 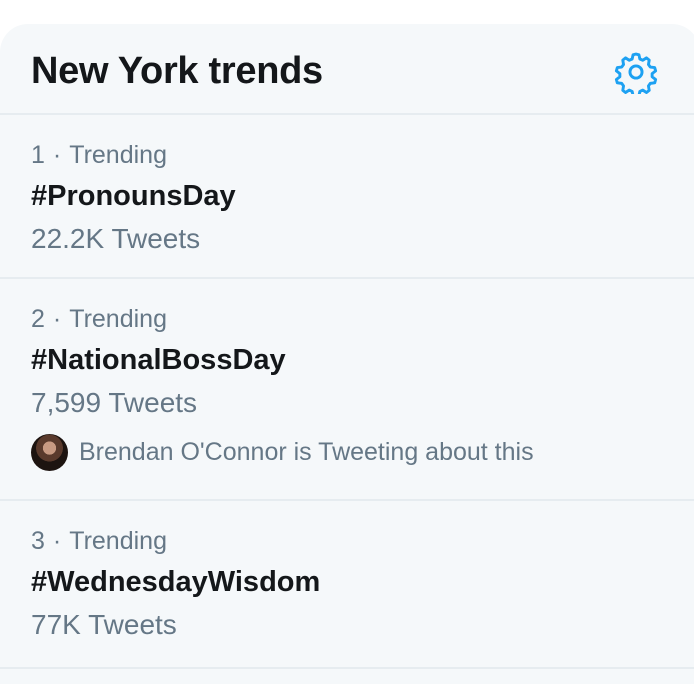 I want to click on trend-rank: 2, so click(x=38, y=319).